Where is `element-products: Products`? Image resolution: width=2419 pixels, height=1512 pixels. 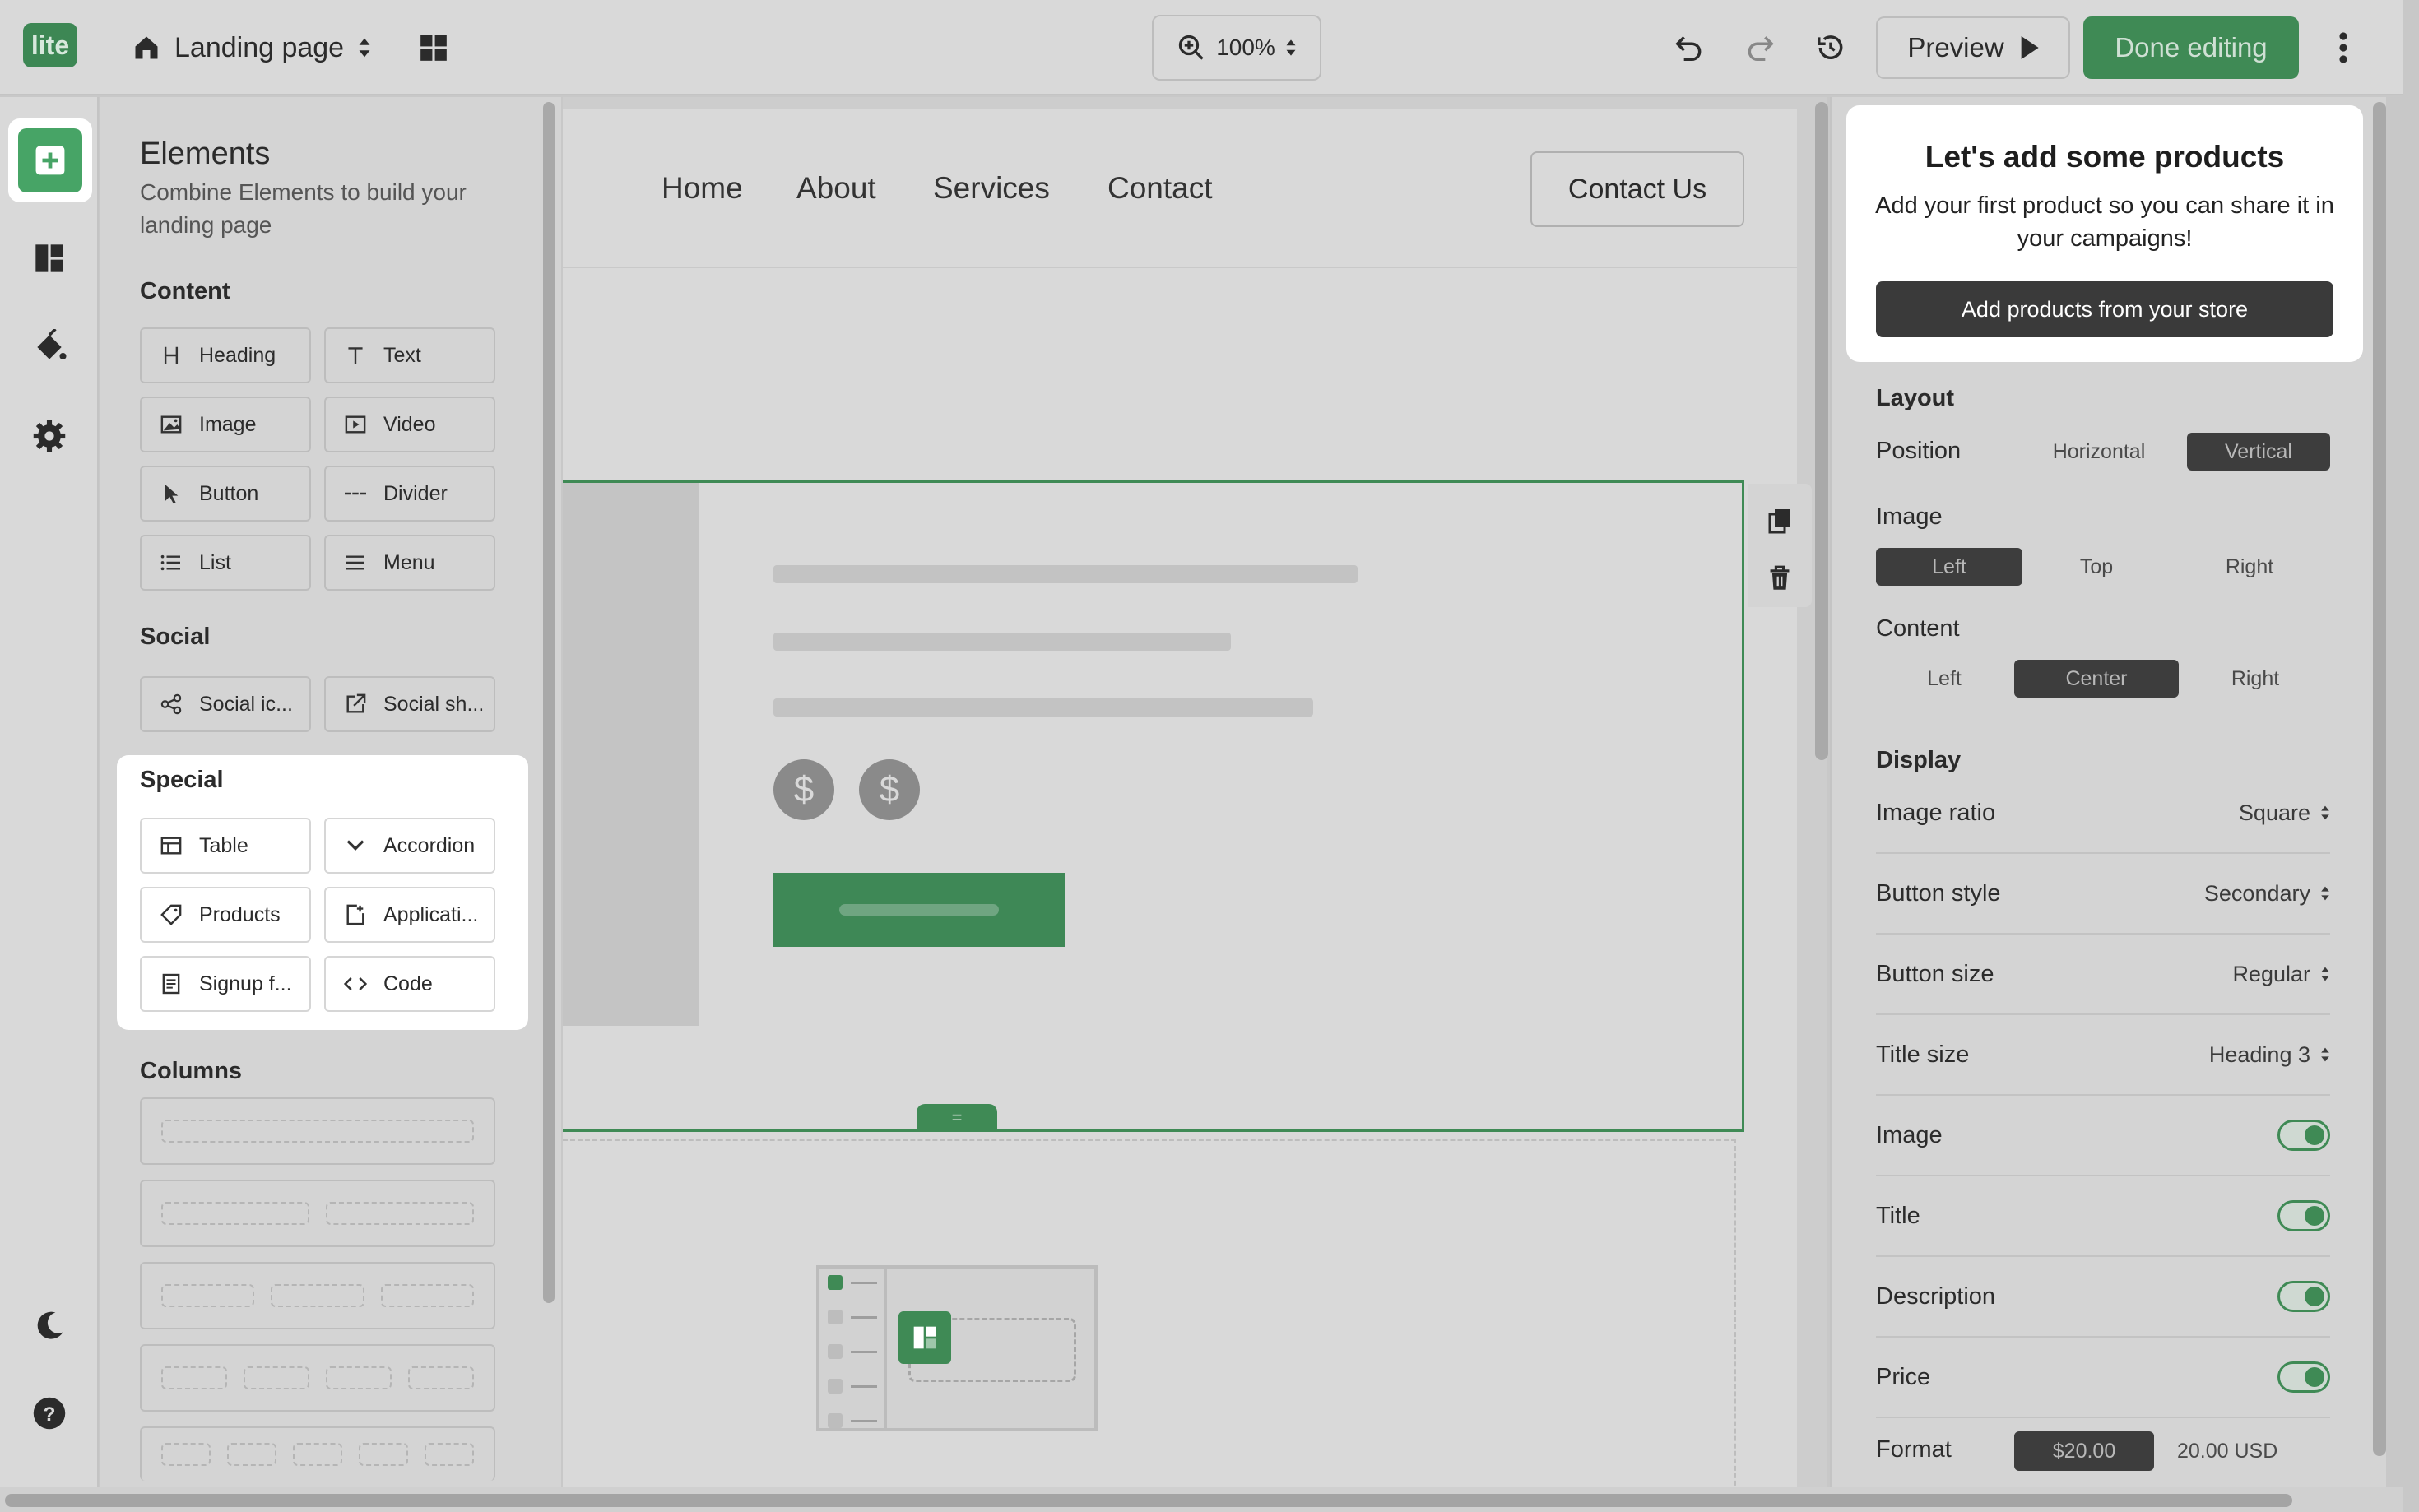
element-products: Products is located at coordinates (225, 915).